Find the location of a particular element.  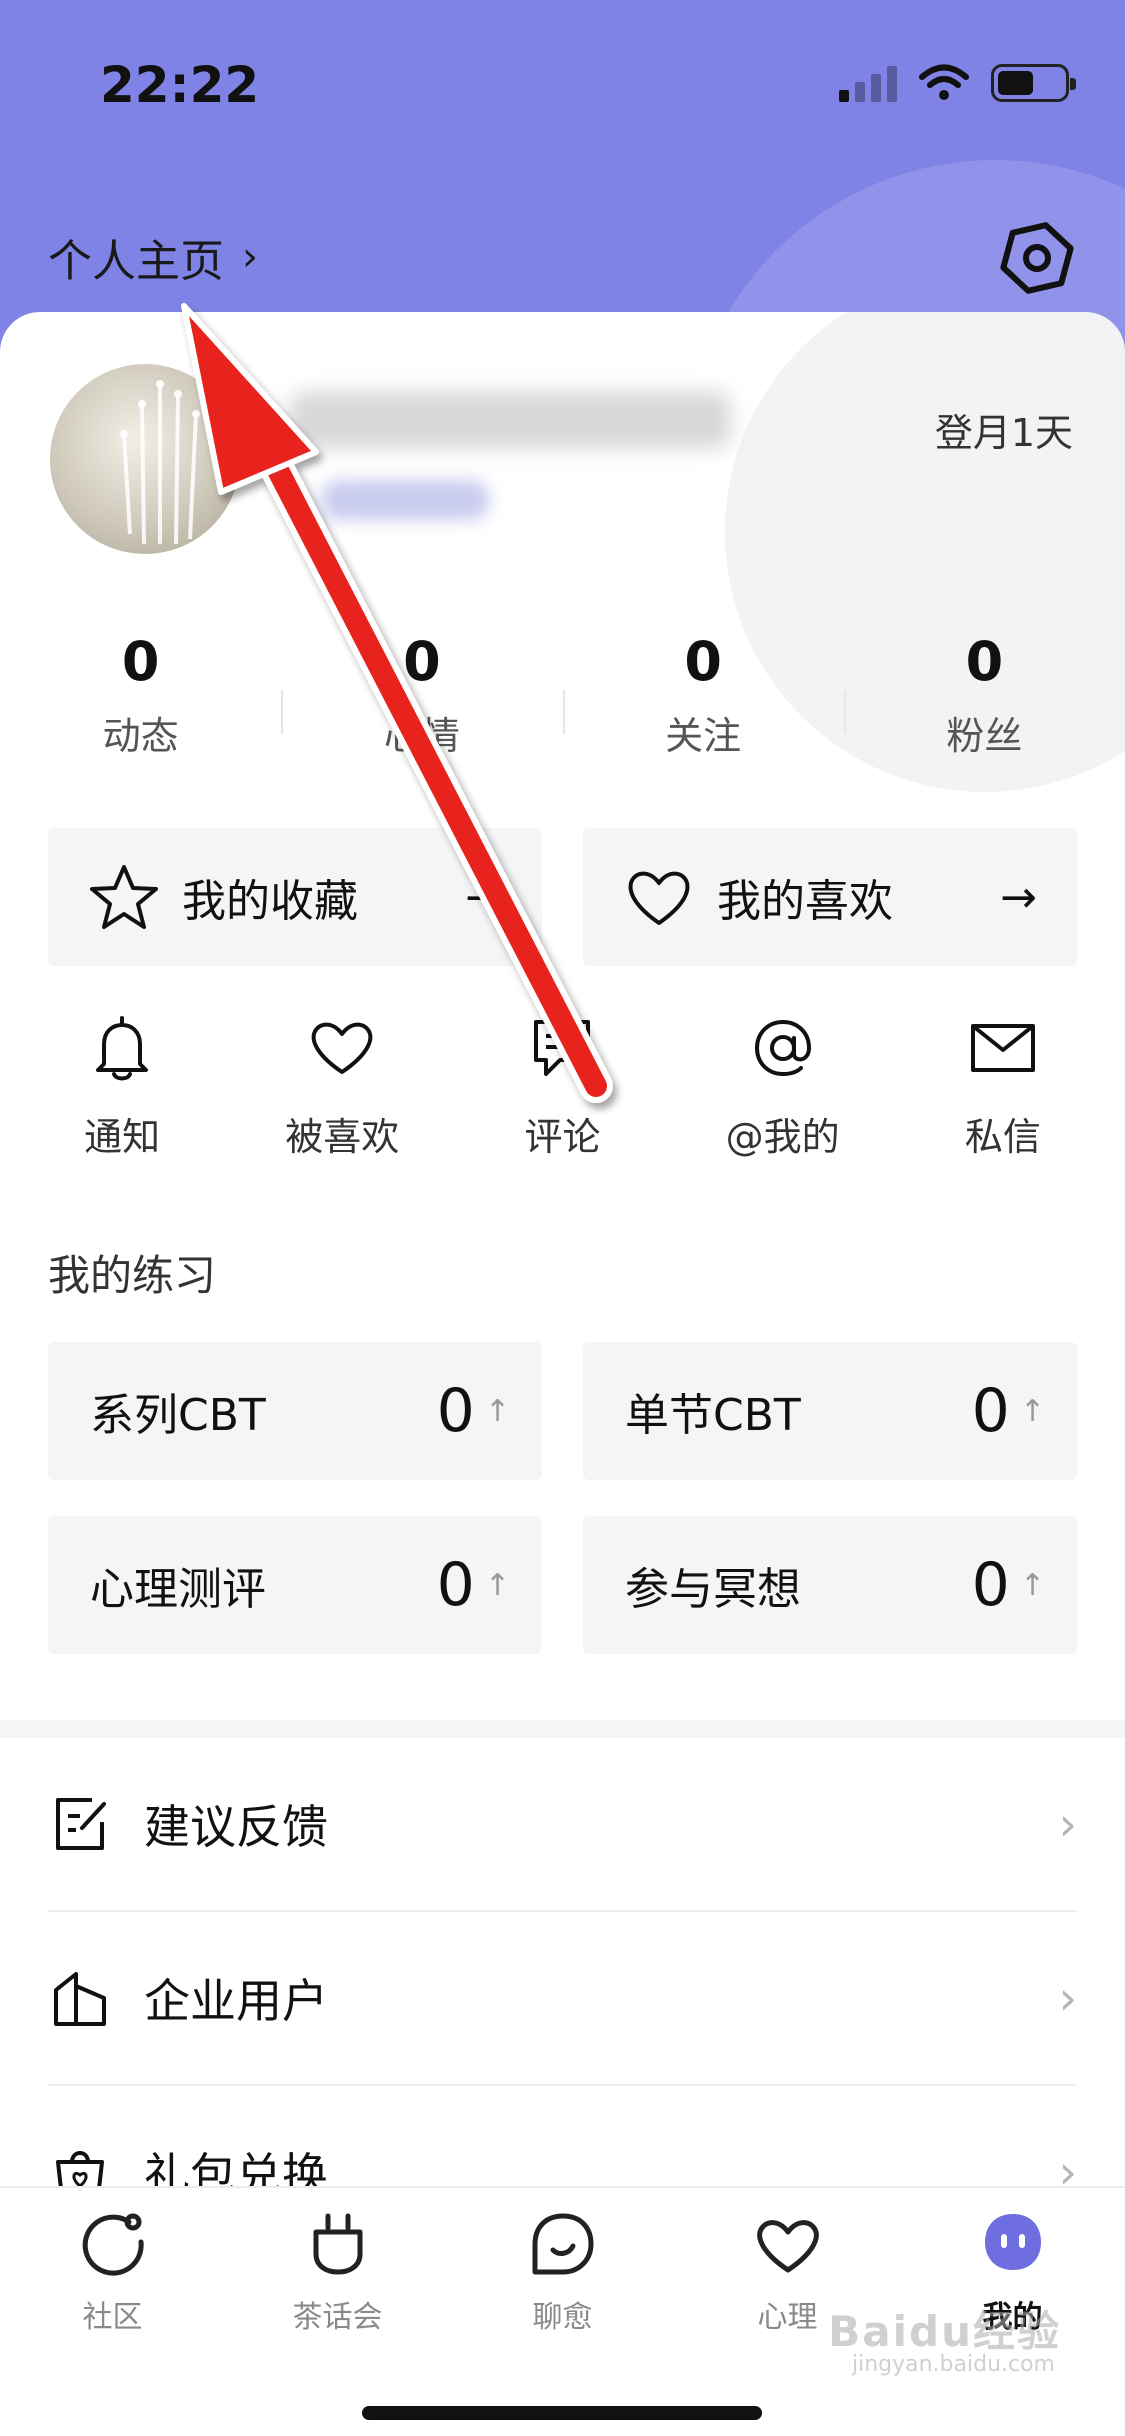

liked-by-label: 被喜欢 is located at coordinates (342, 1137).